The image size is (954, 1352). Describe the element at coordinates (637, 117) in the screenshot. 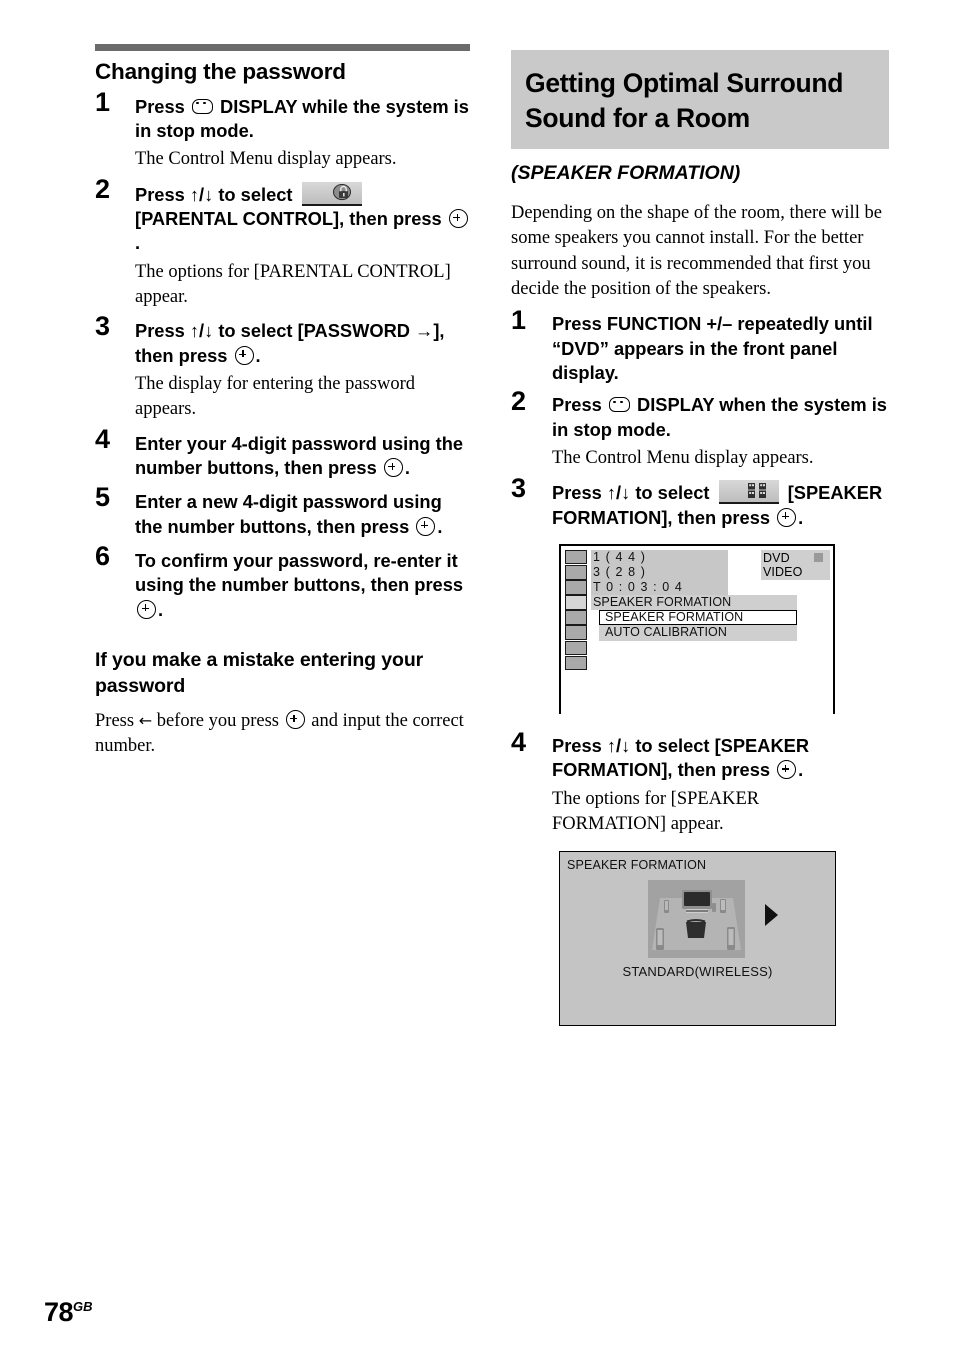

I see `page-title-line-2: Sound for a Room` at that location.